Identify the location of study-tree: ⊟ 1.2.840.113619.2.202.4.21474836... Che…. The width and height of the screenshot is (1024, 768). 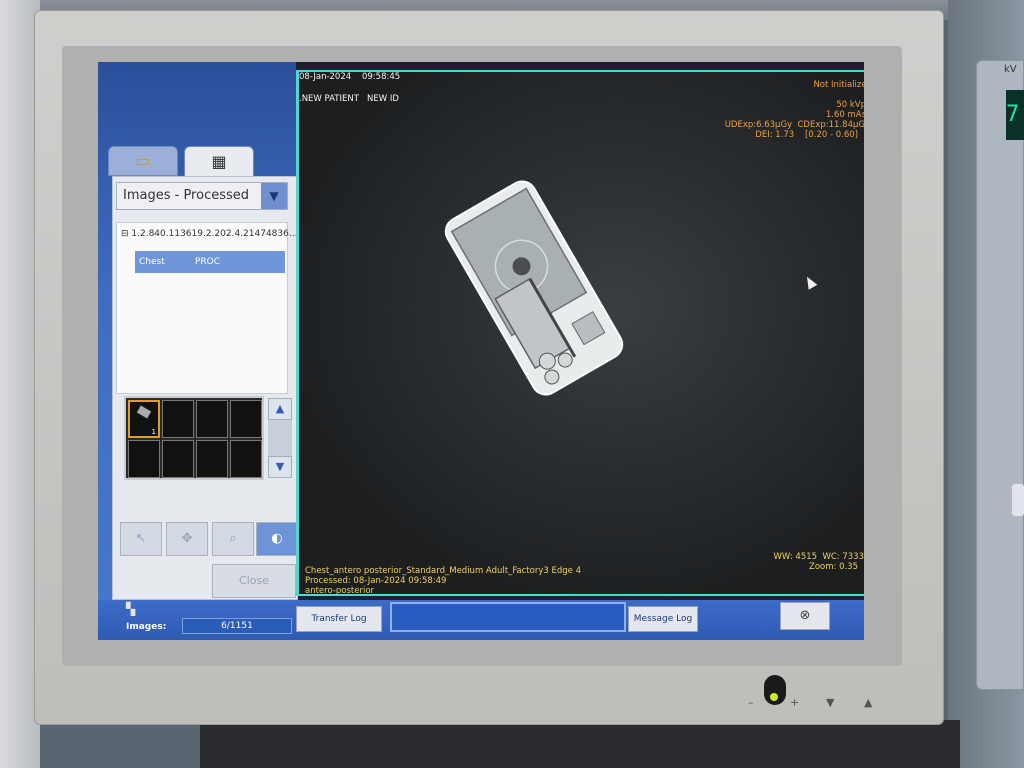
(206, 308).